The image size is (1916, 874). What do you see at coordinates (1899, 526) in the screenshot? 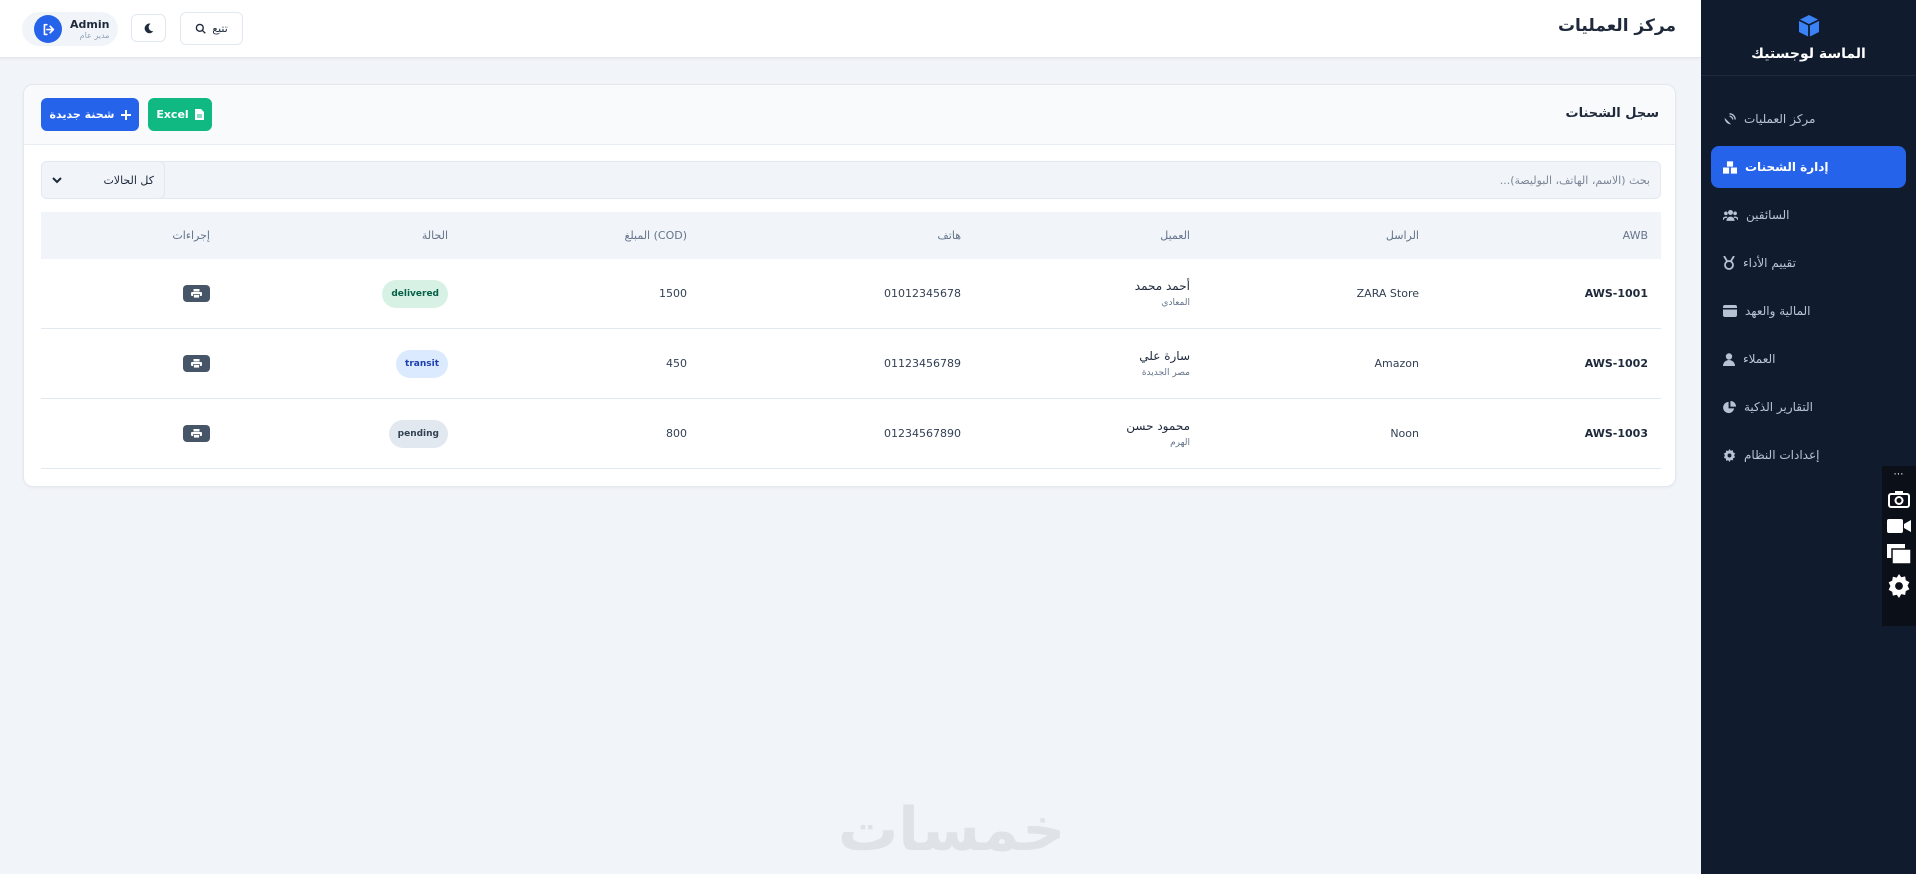
I see `video-camera-icon` at bounding box center [1899, 526].